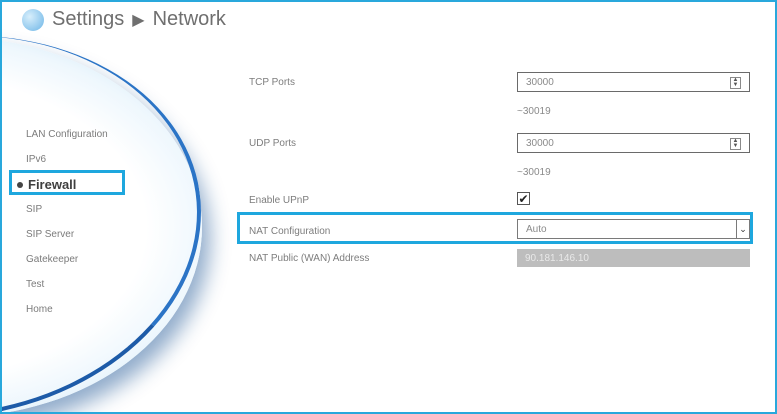  I want to click on tcp-ports-range-end: ~30019, so click(534, 111).